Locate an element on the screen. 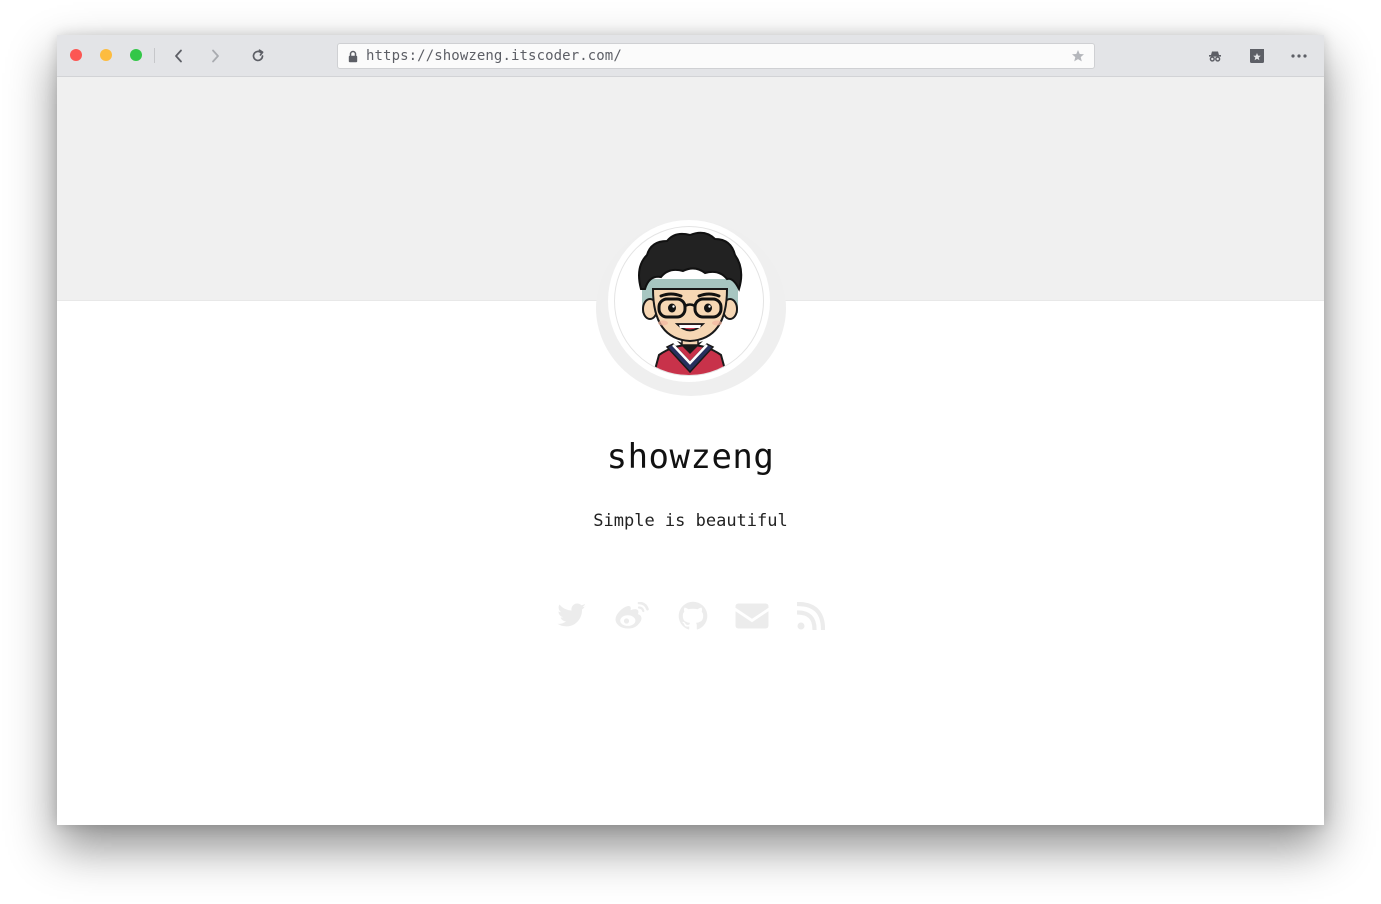  back-button is located at coordinates (179, 56).